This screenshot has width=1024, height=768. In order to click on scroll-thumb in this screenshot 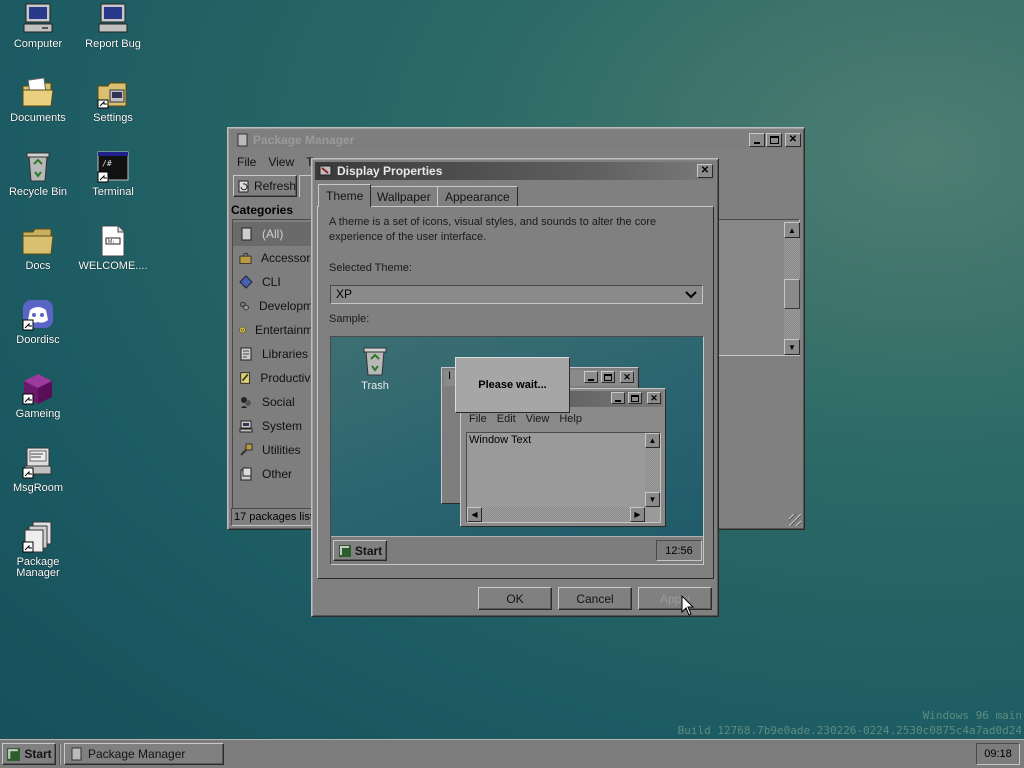, I will do `click(792, 294)`.